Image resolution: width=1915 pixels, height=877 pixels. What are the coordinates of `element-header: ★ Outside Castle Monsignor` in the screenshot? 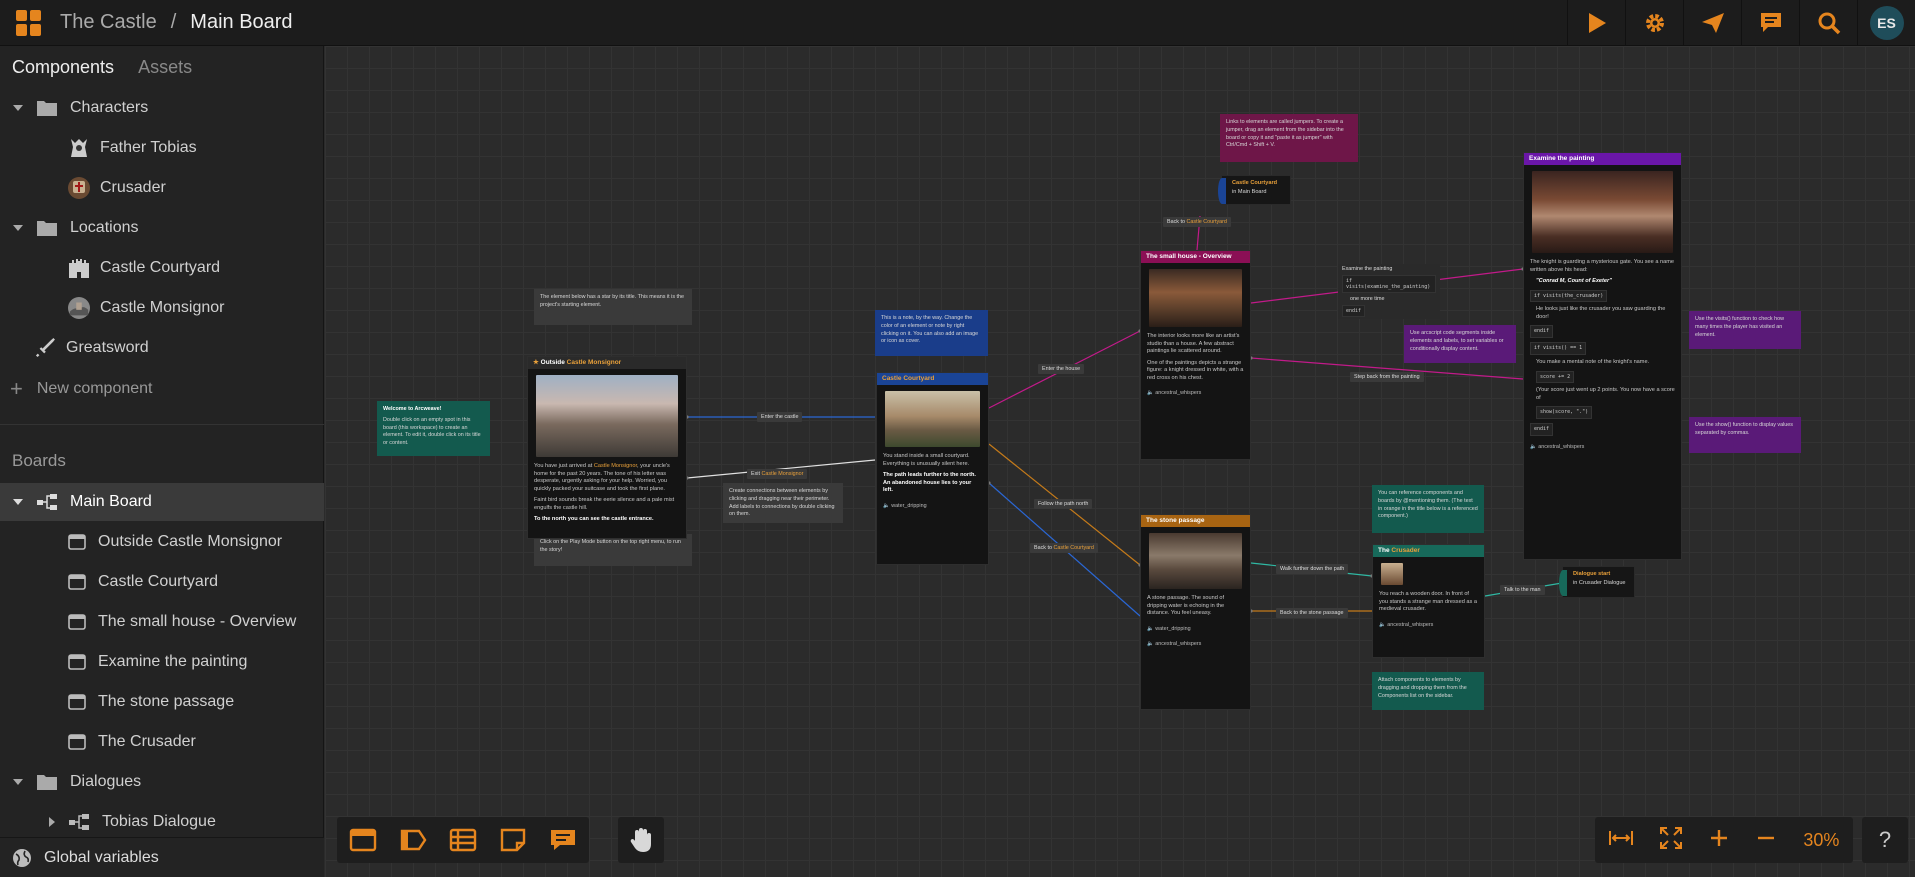 It's located at (607, 363).